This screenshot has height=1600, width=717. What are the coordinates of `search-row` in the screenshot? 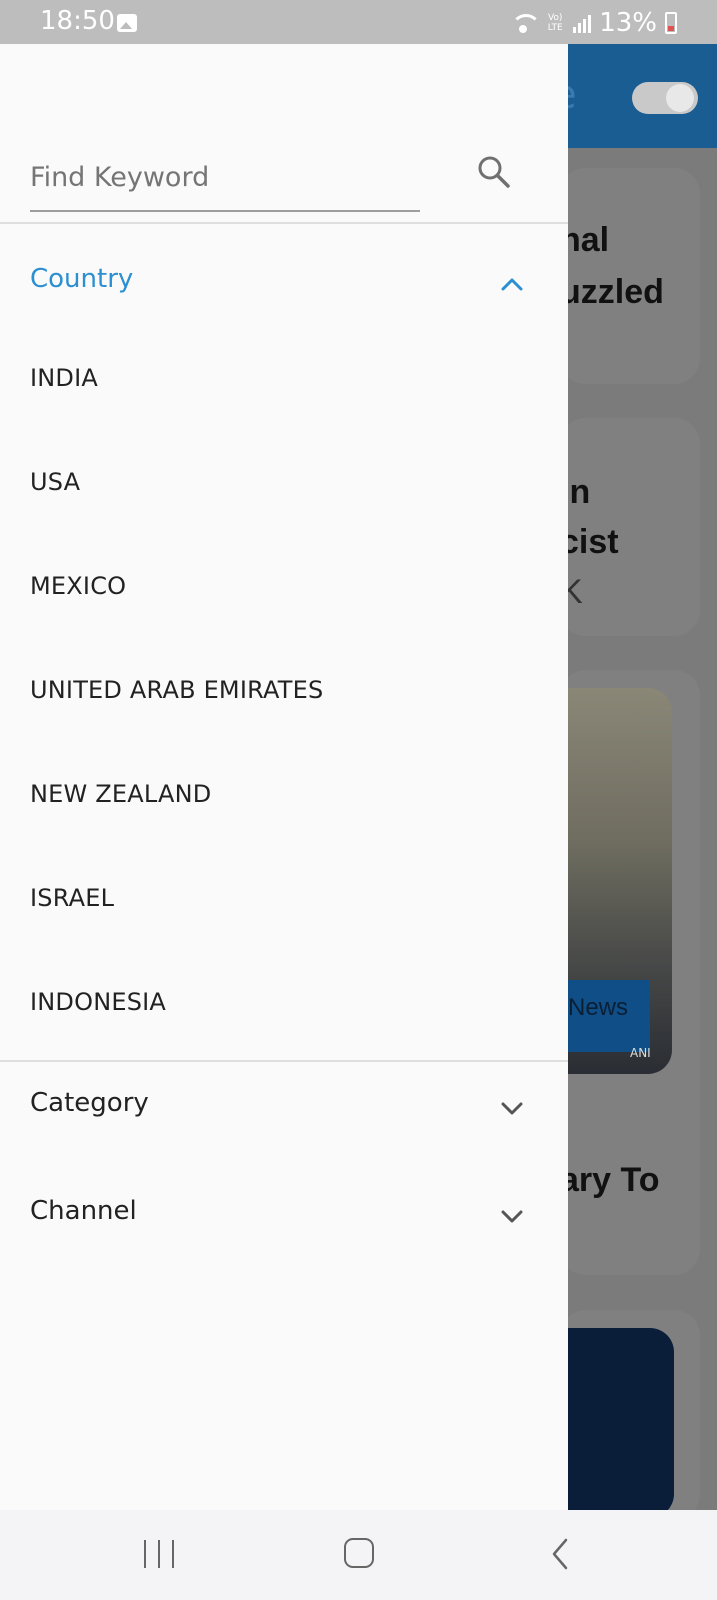 It's located at (280, 179).